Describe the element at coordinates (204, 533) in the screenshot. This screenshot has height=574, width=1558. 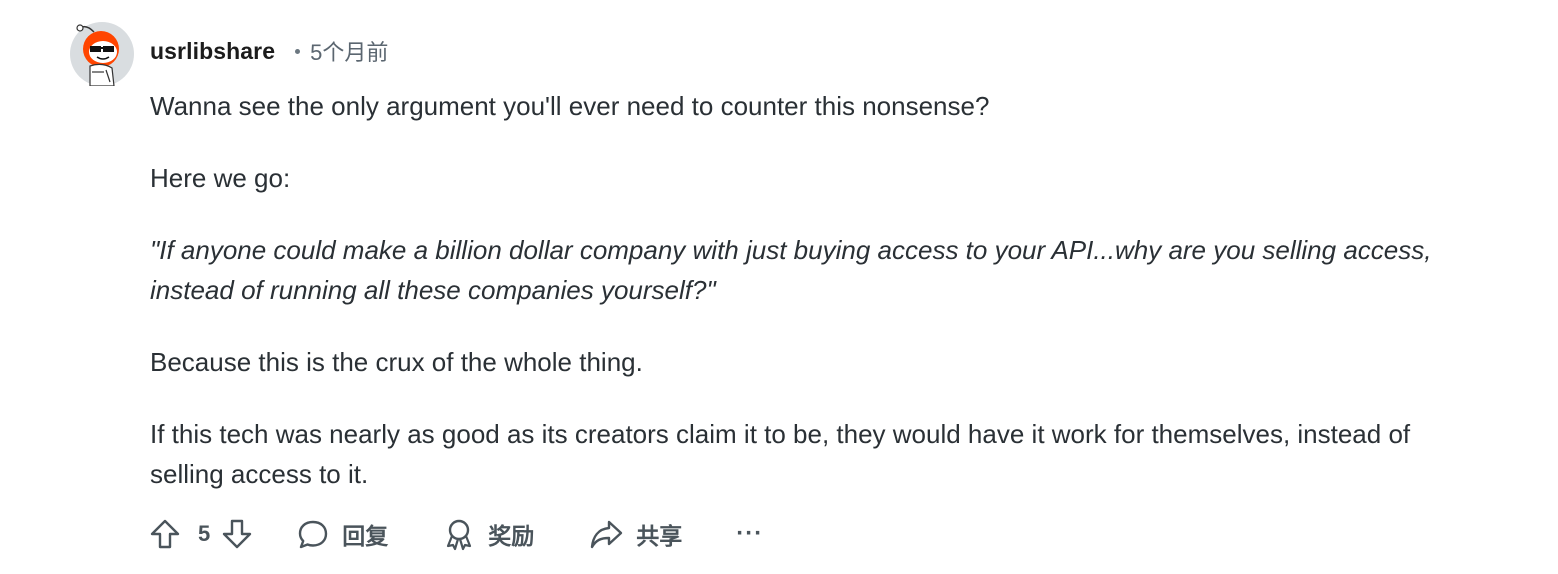
I see `vote-count: 5` at that location.